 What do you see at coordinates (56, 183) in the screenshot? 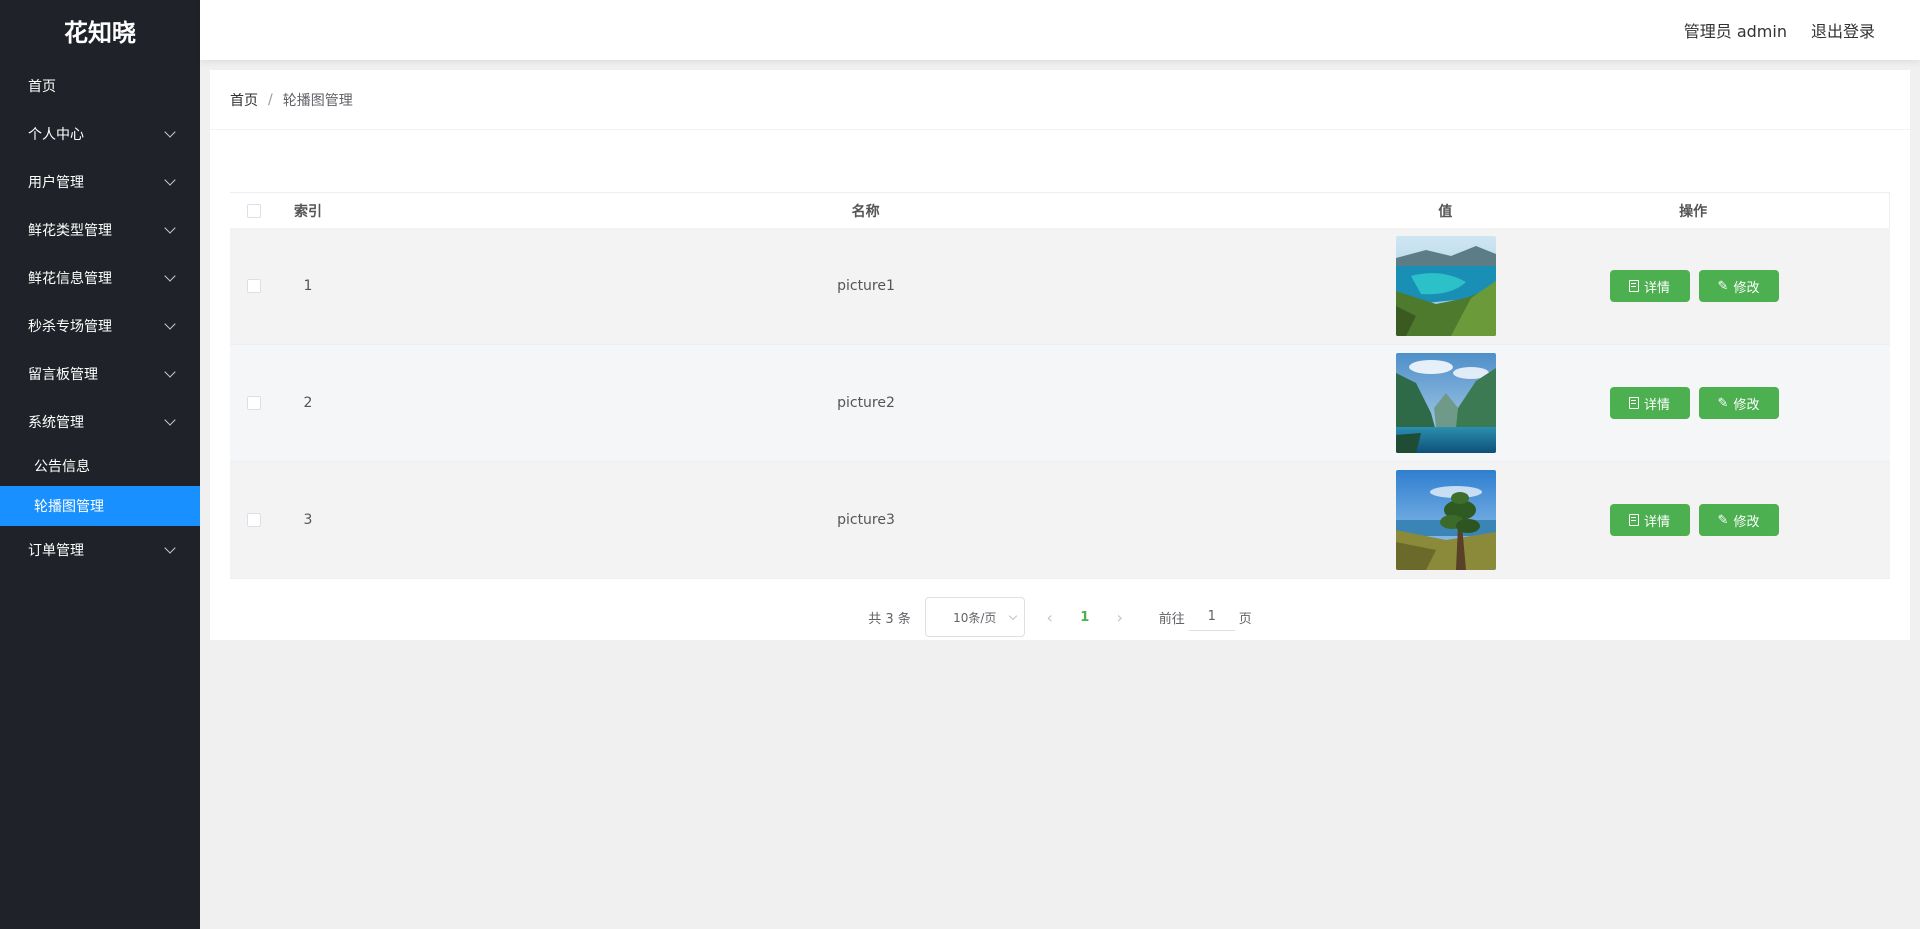
I see `sidebar-item-label: 用户管理` at bounding box center [56, 183].